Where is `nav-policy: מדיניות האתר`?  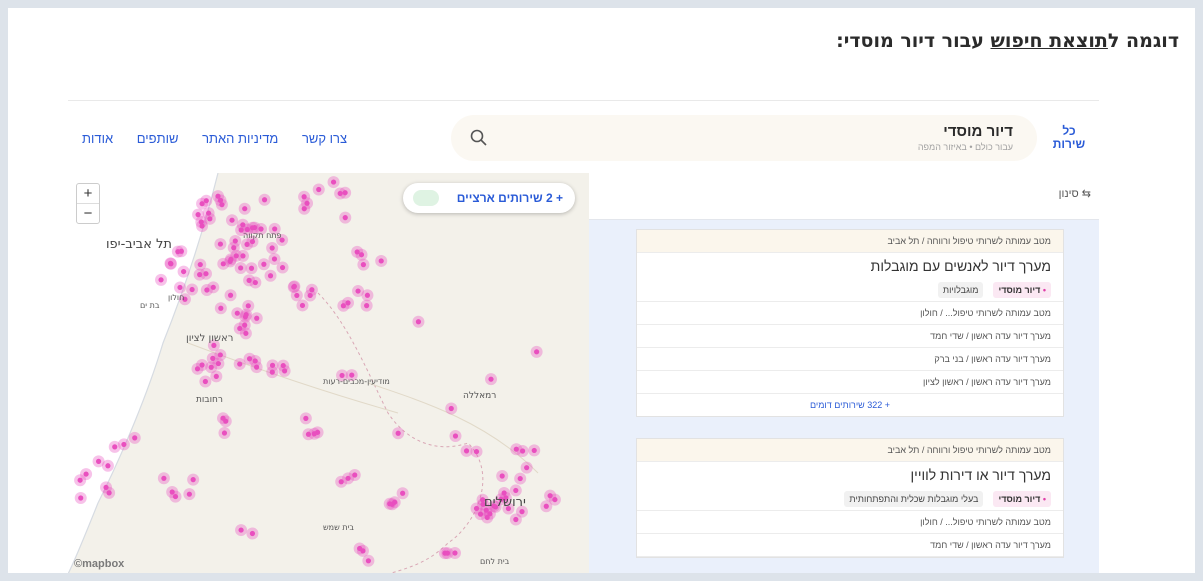
nav-policy: מדיניות האתר is located at coordinates (240, 138).